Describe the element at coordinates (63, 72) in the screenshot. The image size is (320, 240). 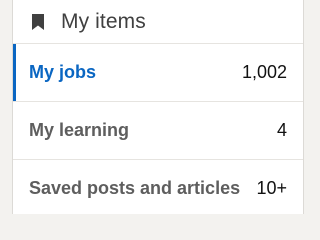
I see `item-label: My jobs` at that location.